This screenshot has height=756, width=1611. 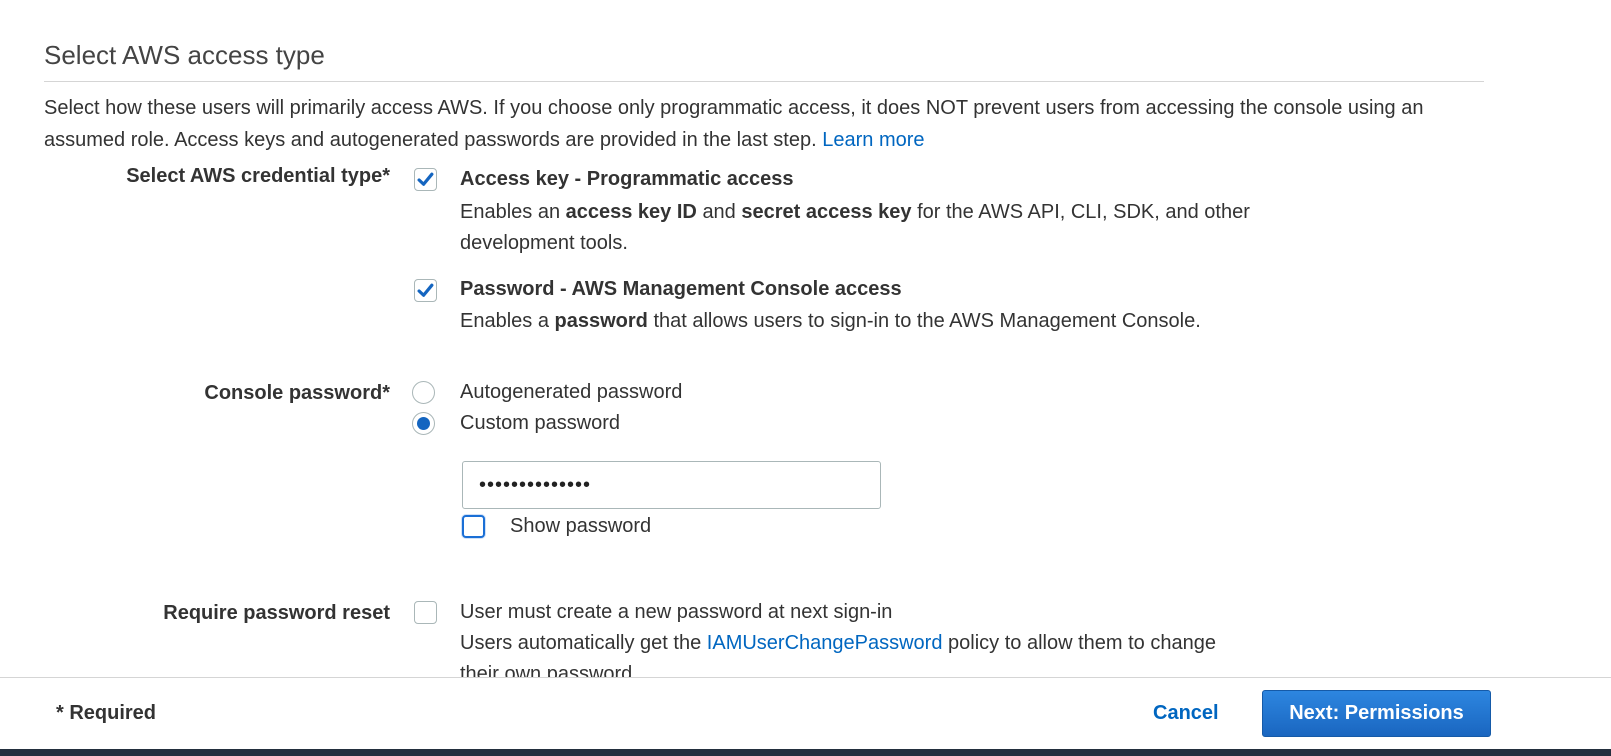 What do you see at coordinates (571, 392) in the screenshot?
I see `autogenerated-password-label: Autogenerated password` at bounding box center [571, 392].